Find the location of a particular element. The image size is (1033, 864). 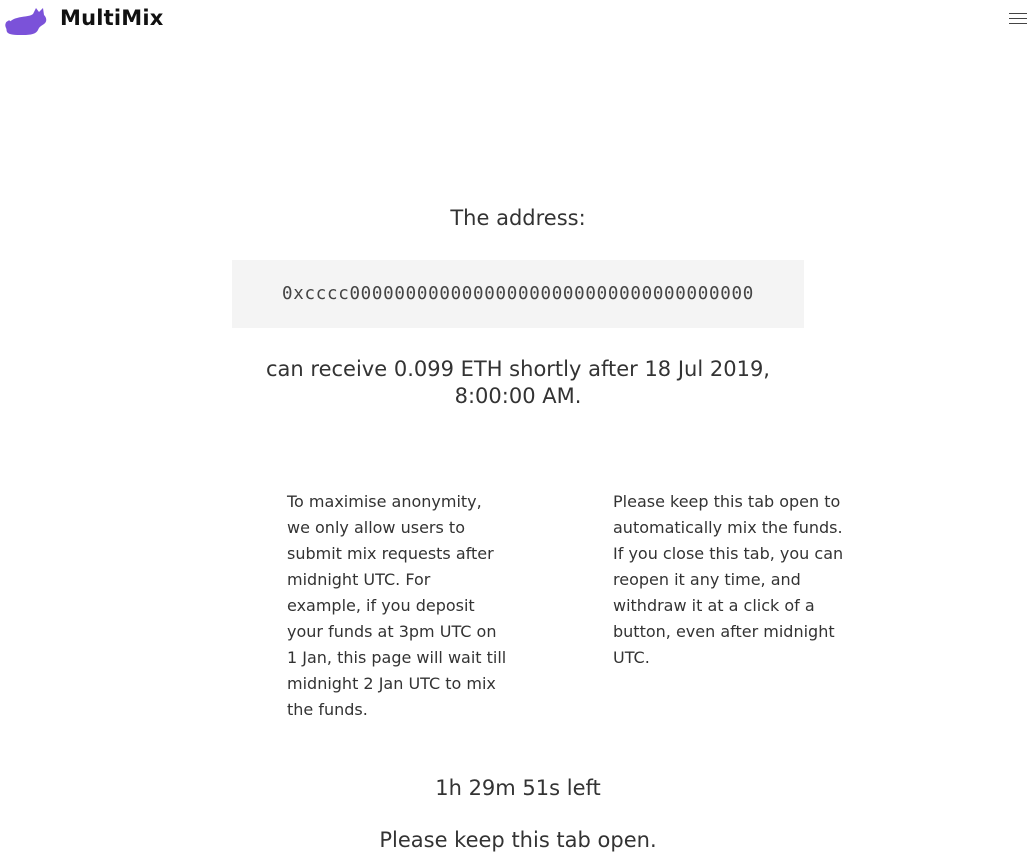

address-heading: The address: is located at coordinates (518, 218).